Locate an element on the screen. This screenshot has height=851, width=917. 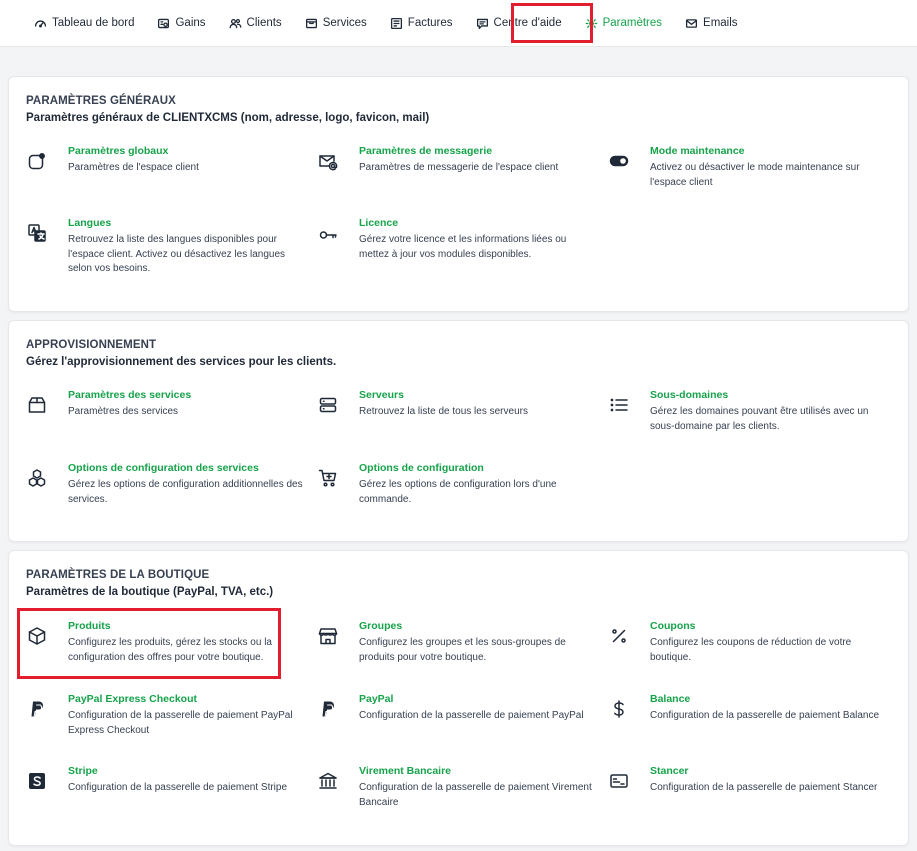
mail-at-icon is located at coordinates (328, 161).